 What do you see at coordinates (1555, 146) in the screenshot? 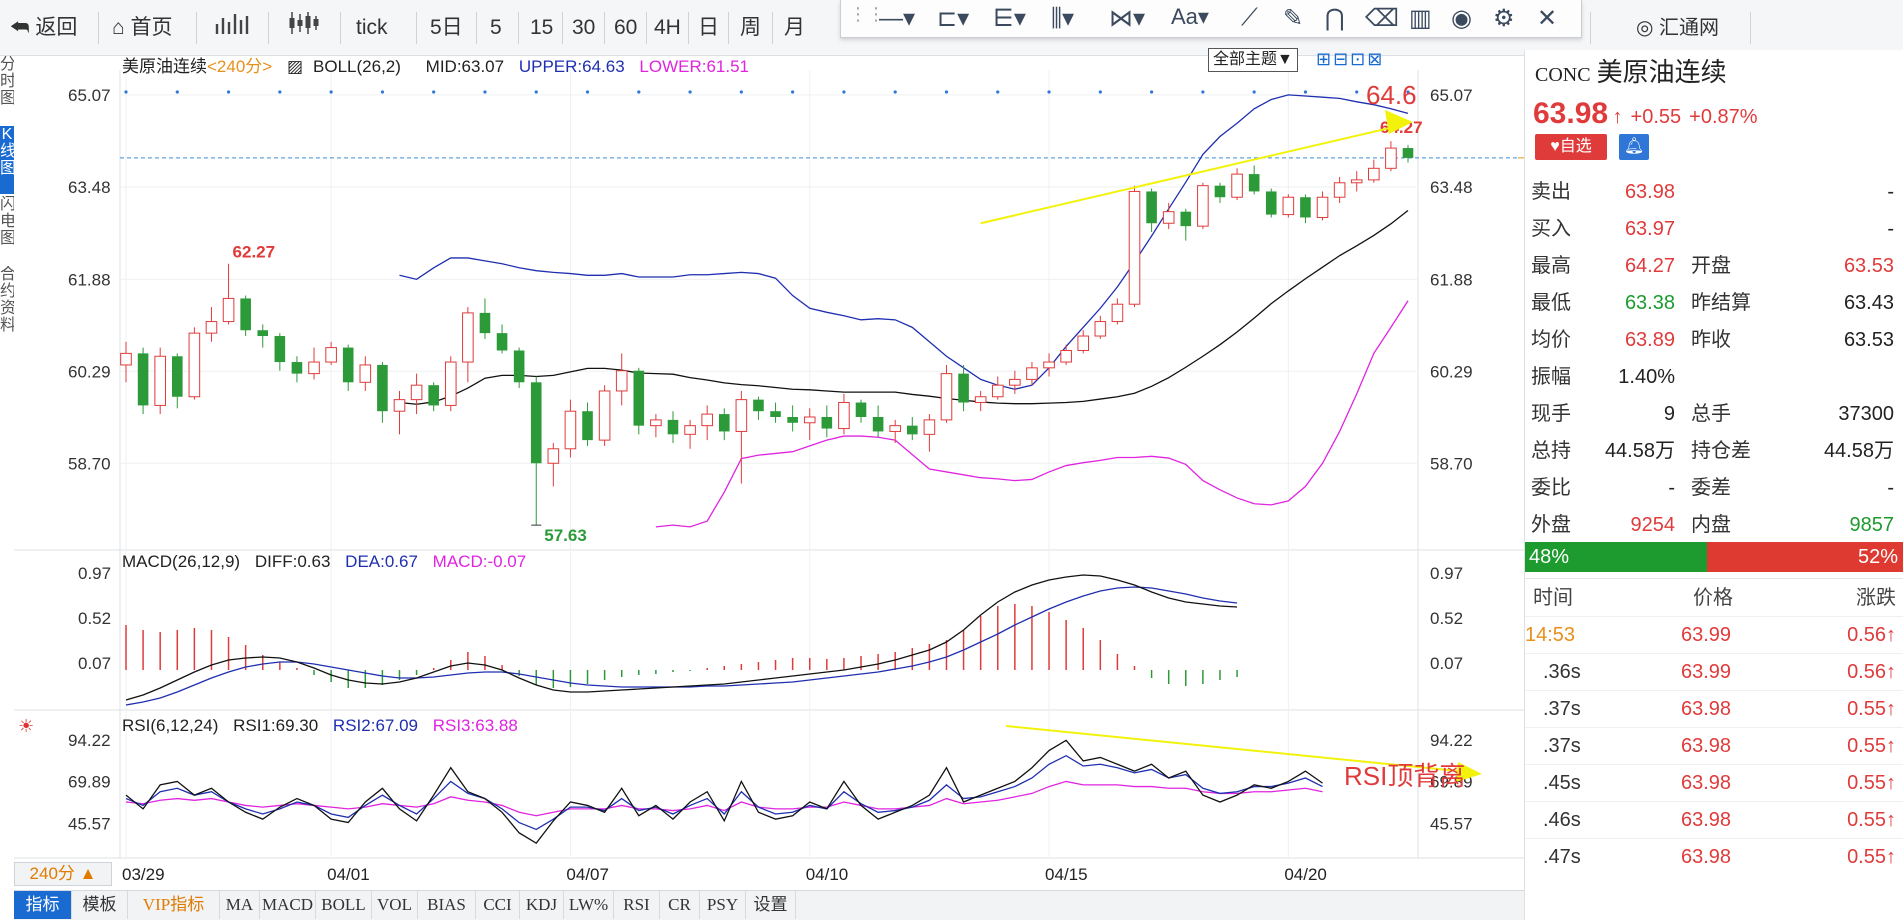
I see `heart-icon: ♥` at bounding box center [1555, 146].